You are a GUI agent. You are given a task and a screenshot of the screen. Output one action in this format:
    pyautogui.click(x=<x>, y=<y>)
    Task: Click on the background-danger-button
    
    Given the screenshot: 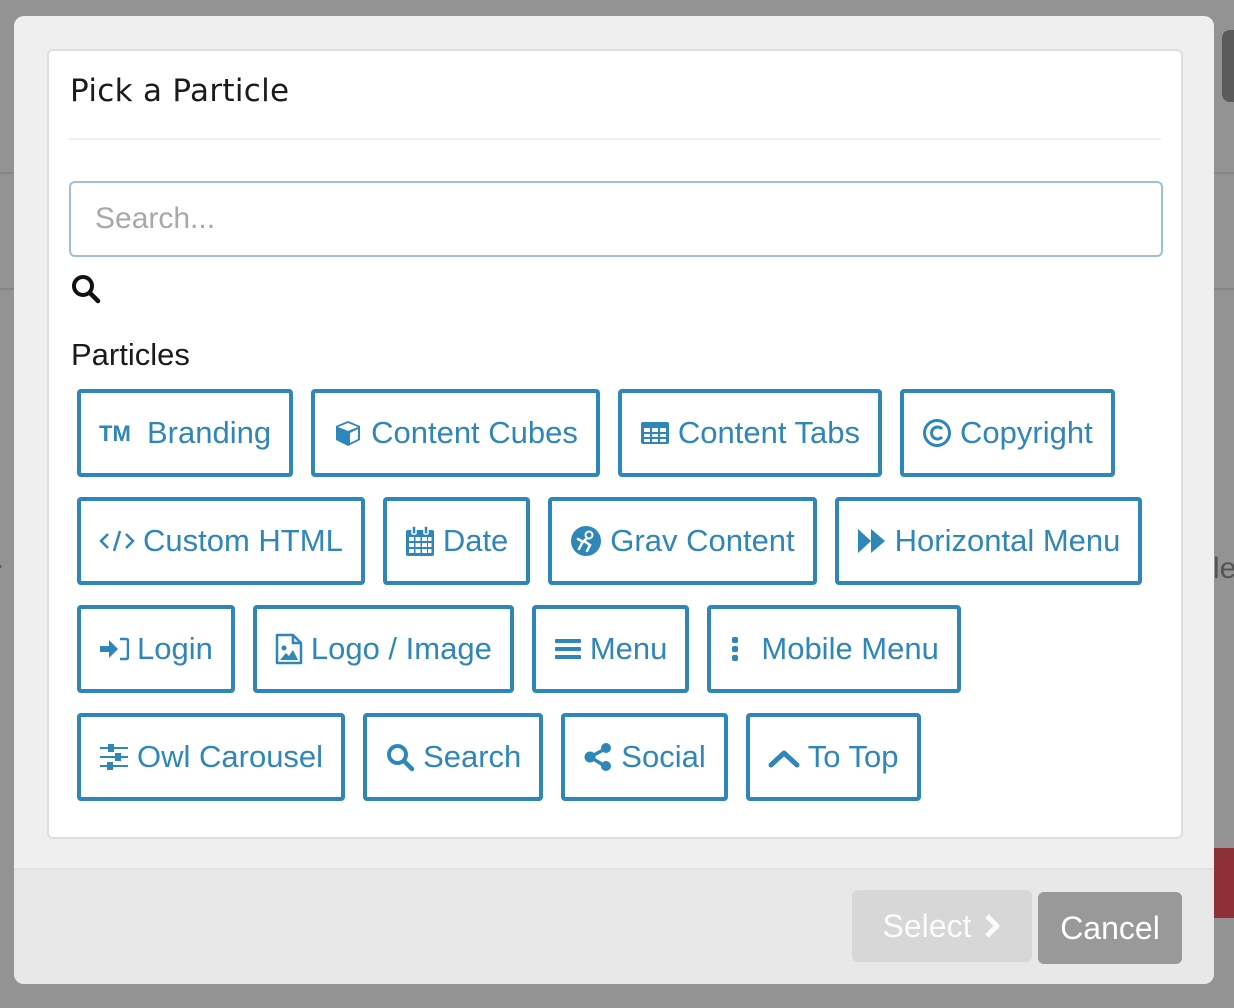 What is the action you would take?
    pyautogui.click(x=1224, y=883)
    